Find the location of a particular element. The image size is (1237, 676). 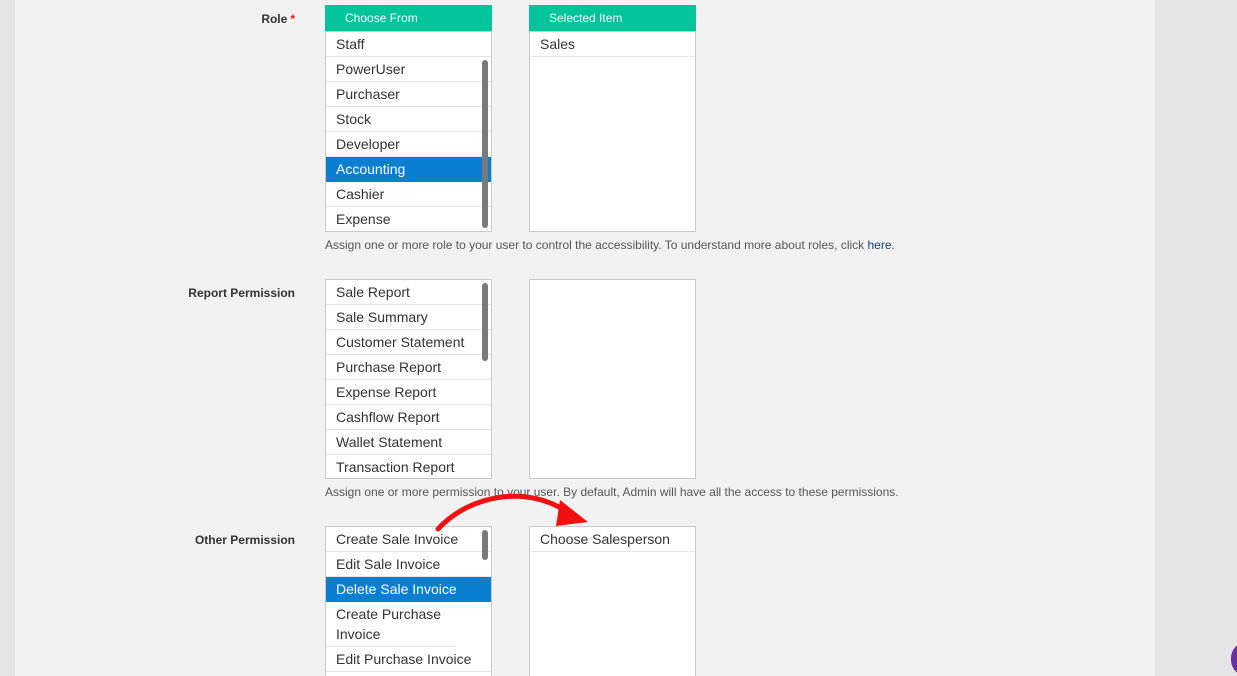

list-item: Customer Statement is located at coordinates (408, 342).